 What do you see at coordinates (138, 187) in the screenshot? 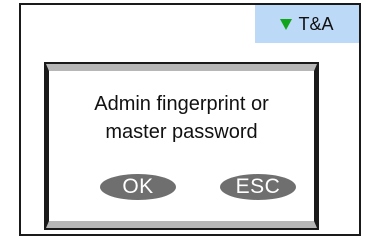
I see `ok-button: OK` at bounding box center [138, 187].